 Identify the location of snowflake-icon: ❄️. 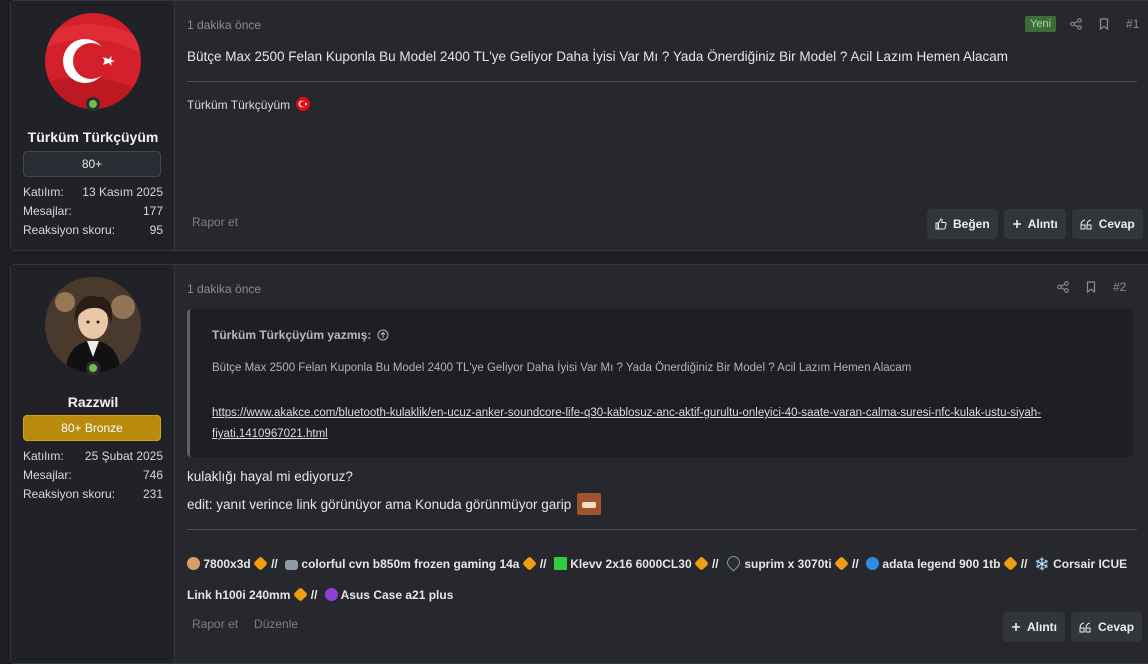
(1042, 564).